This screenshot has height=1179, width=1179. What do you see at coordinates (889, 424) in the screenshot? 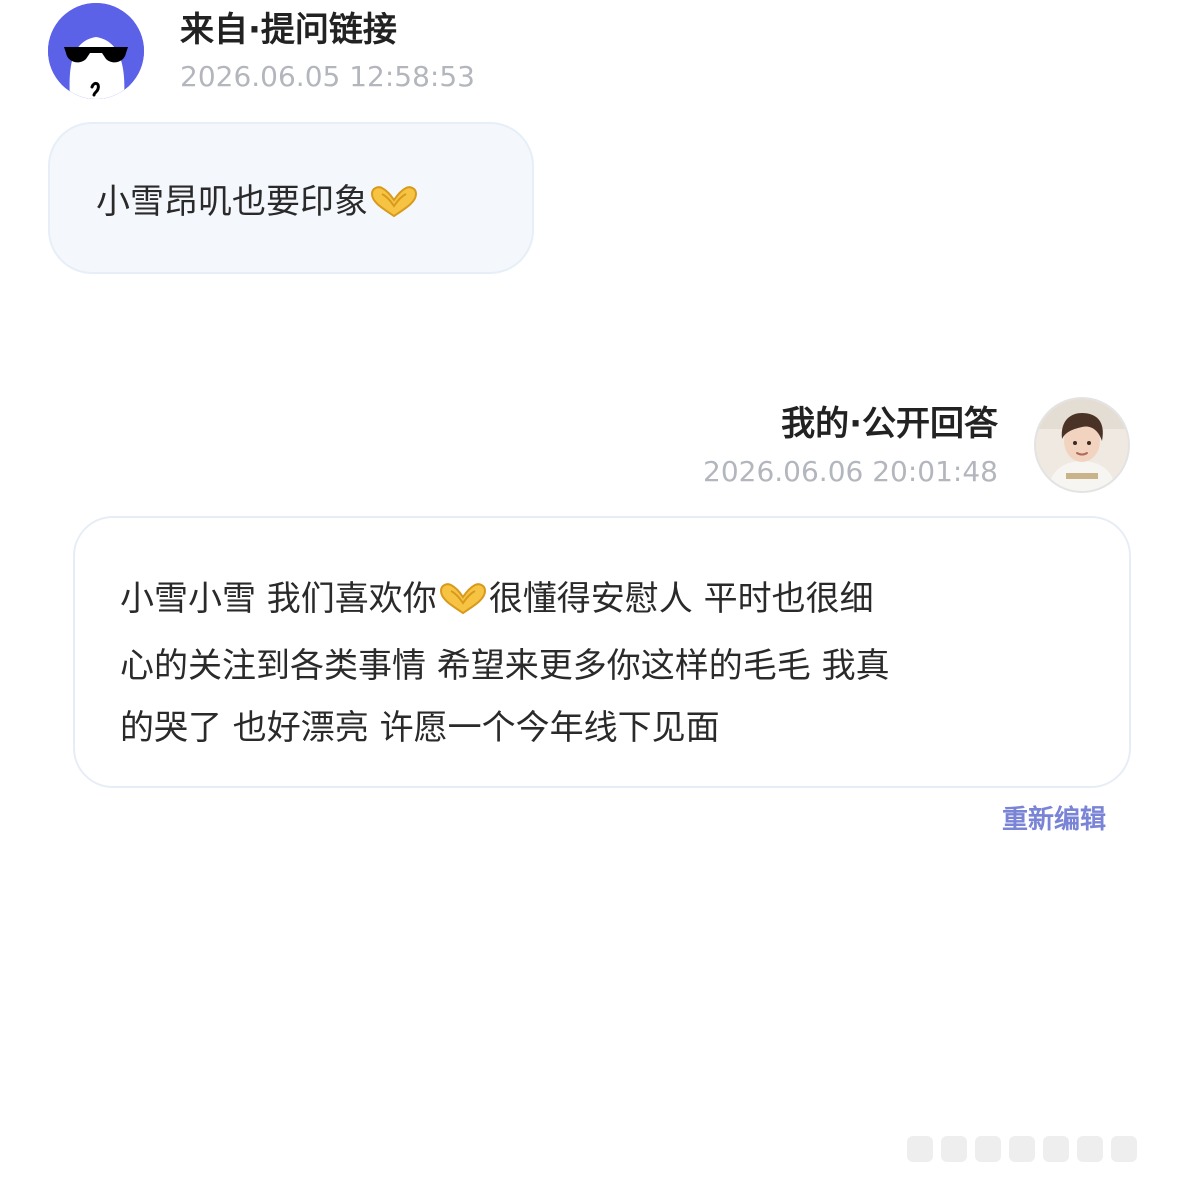
I see `answer-owner-label: 我的·公开回答` at bounding box center [889, 424].